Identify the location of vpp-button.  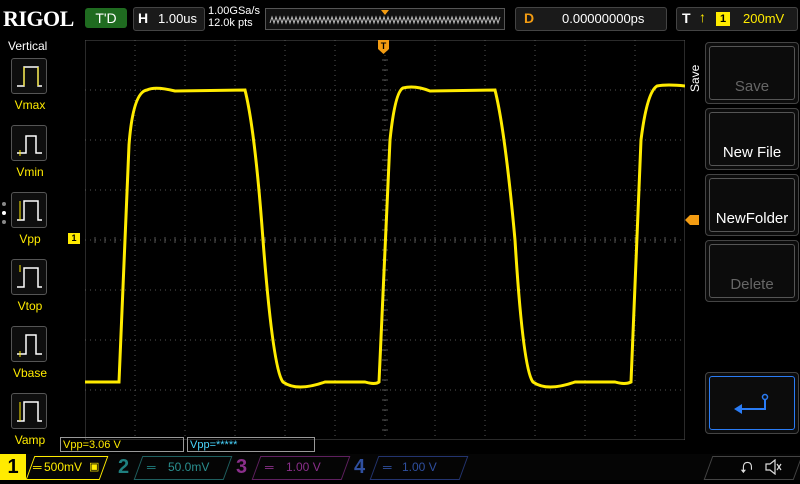
(29, 210).